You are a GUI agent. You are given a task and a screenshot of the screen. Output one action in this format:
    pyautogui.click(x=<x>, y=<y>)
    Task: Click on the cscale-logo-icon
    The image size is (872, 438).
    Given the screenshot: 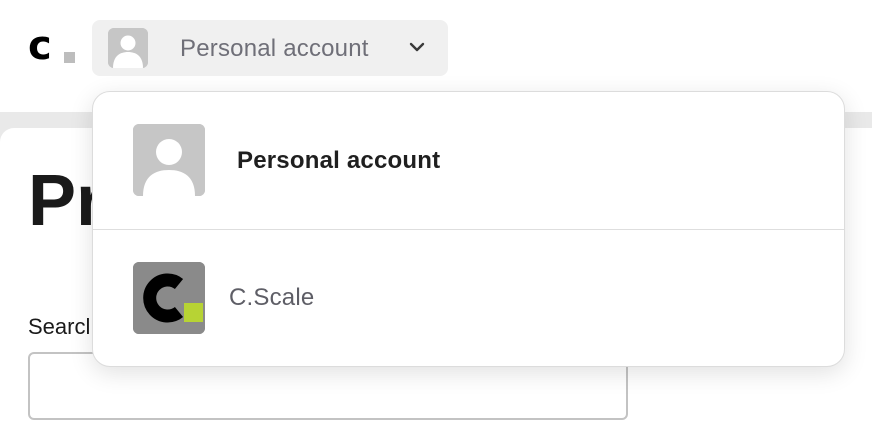 What is the action you would take?
    pyautogui.click(x=169, y=298)
    